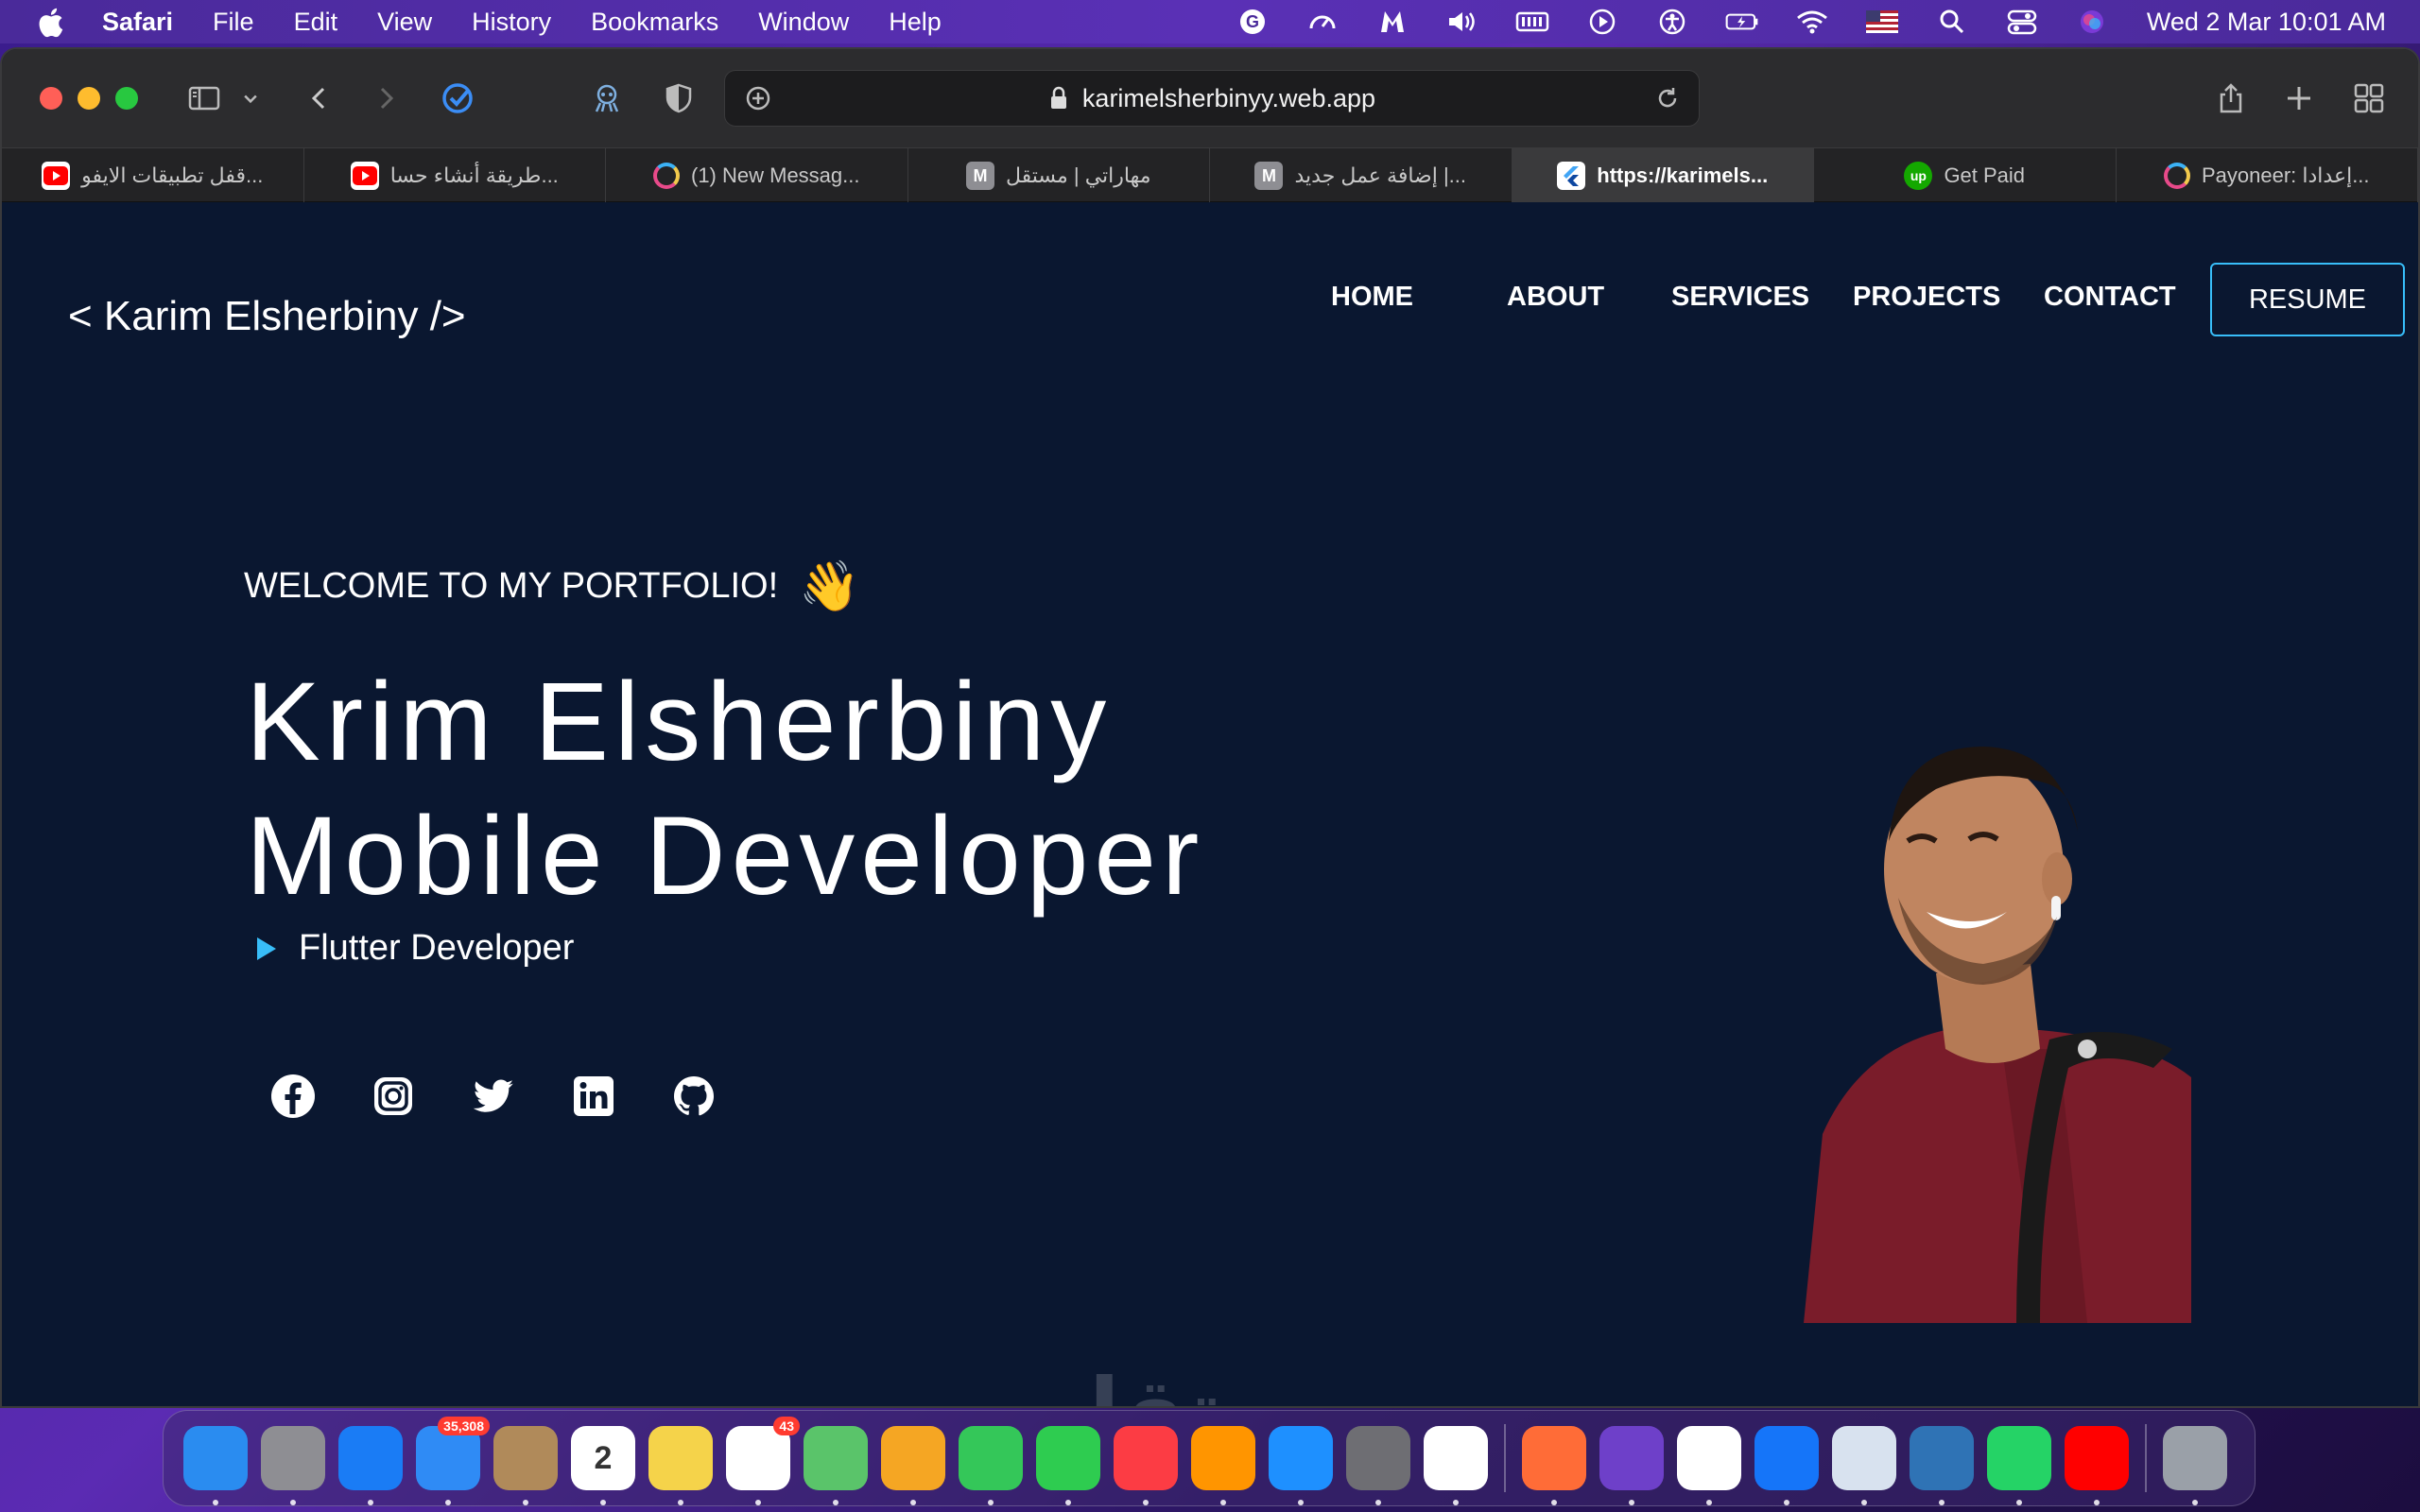 The width and height of the screenshot is (2420, 1512). I want to click on dock-preview-icon, so click(1864, 1465).